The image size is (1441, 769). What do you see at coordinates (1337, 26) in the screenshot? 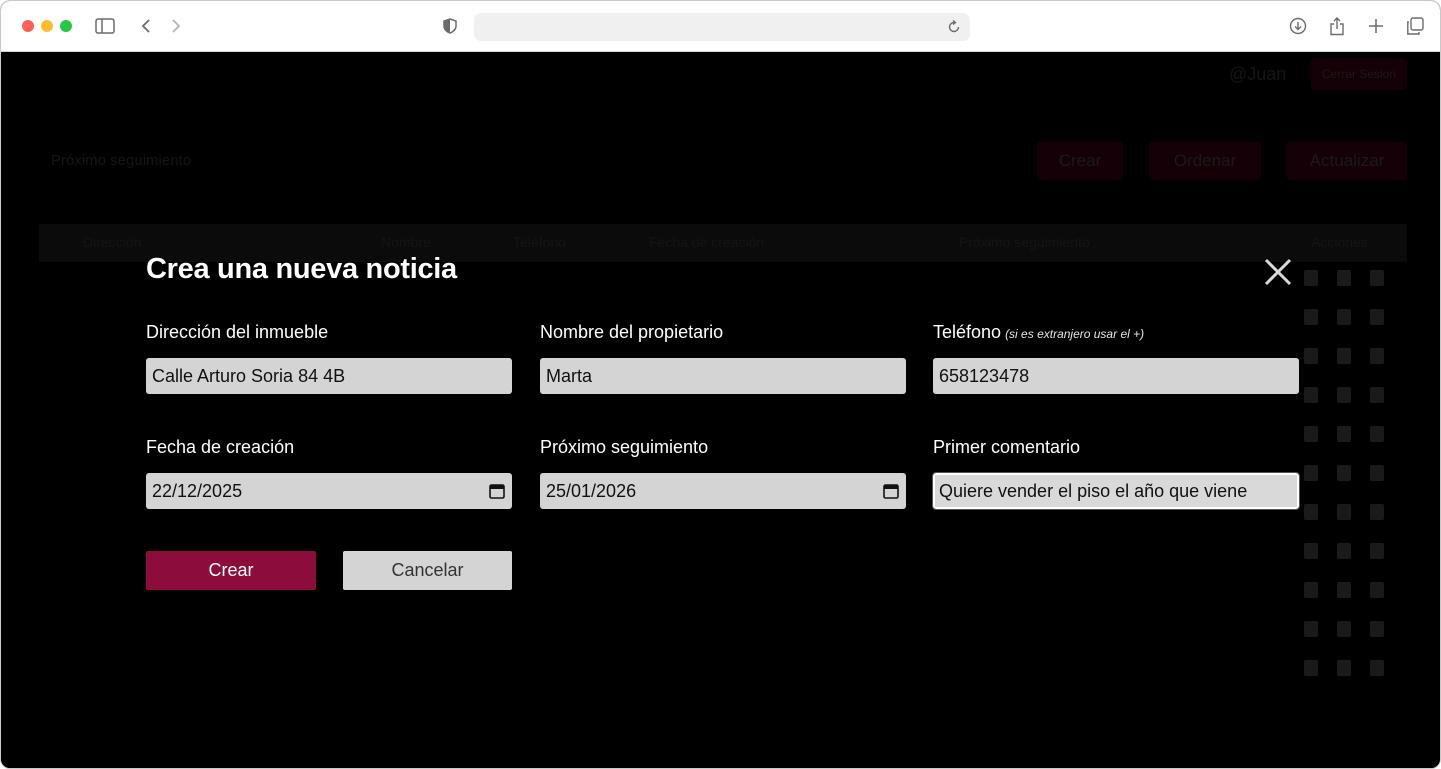
I see `share-icon` at bounding box center [1337, 26].